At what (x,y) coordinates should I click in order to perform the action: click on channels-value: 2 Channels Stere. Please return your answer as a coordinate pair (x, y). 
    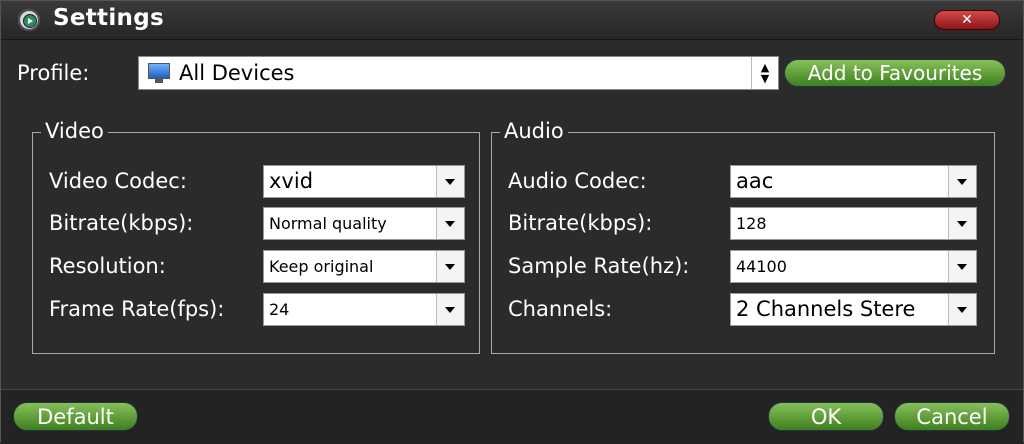
    Looking at the image, I should click on (826, 309).